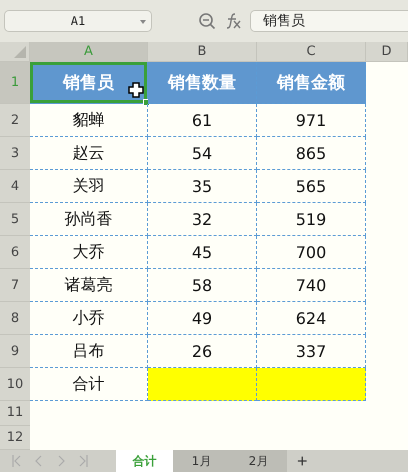 This screenshot has height=472, width=408. Describe the element at coordinates (202, 219) in the screenshot. I see `table-cell: 32` at that location.